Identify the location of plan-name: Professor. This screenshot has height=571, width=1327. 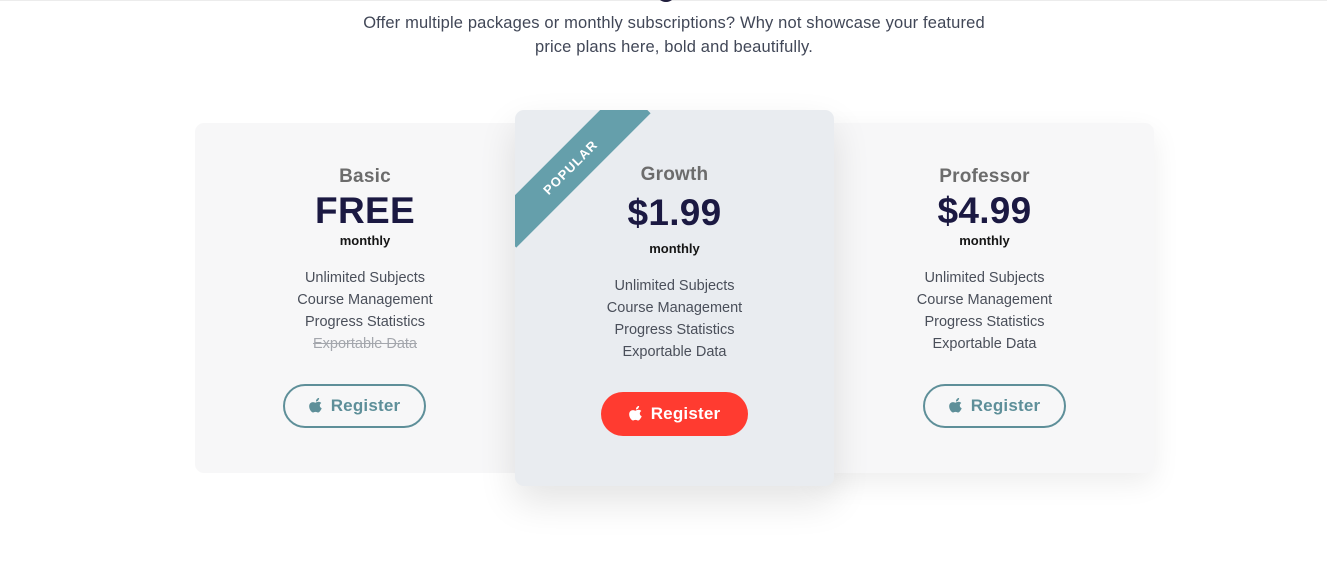
(984, 176).